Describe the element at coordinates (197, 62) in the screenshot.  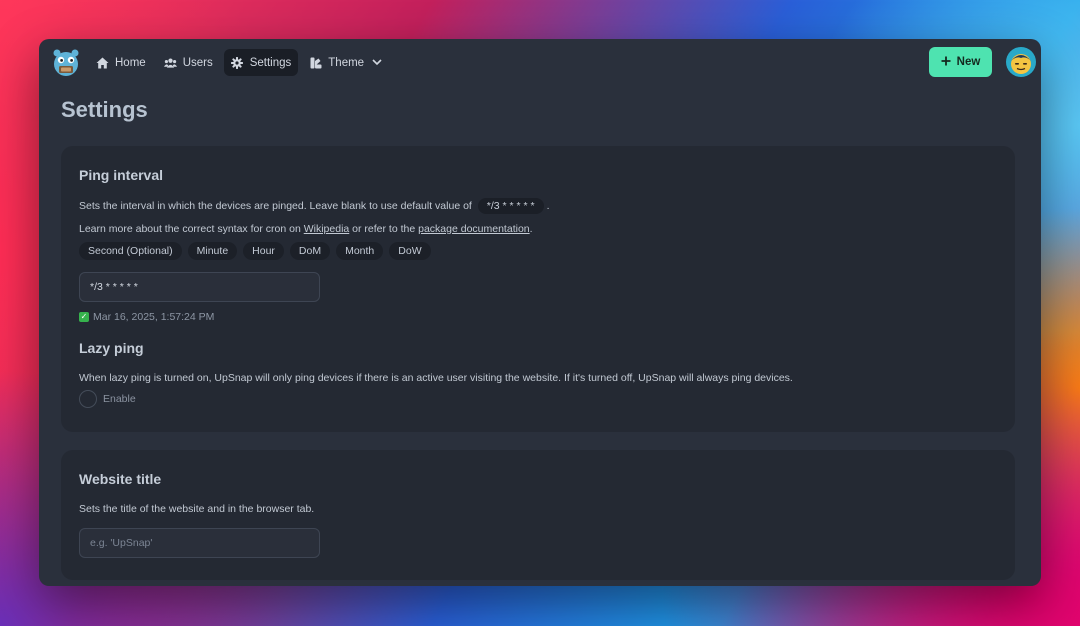
I see `nav-users-label: Users` at that location.